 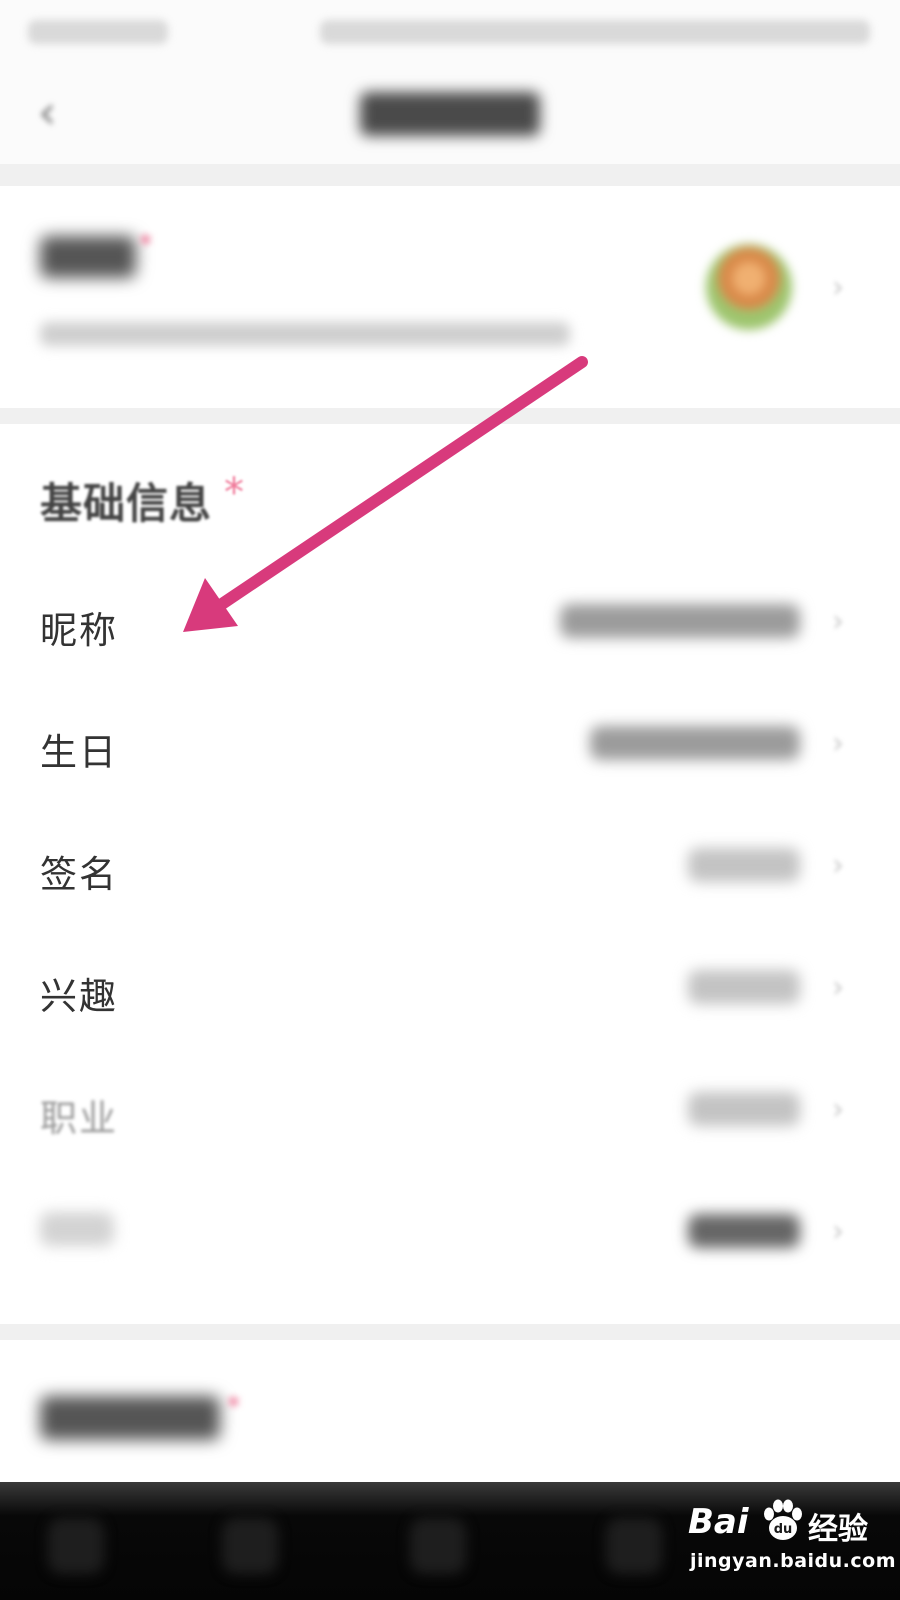 I want to click on avatar-section-title, so click(x=88, y=257).